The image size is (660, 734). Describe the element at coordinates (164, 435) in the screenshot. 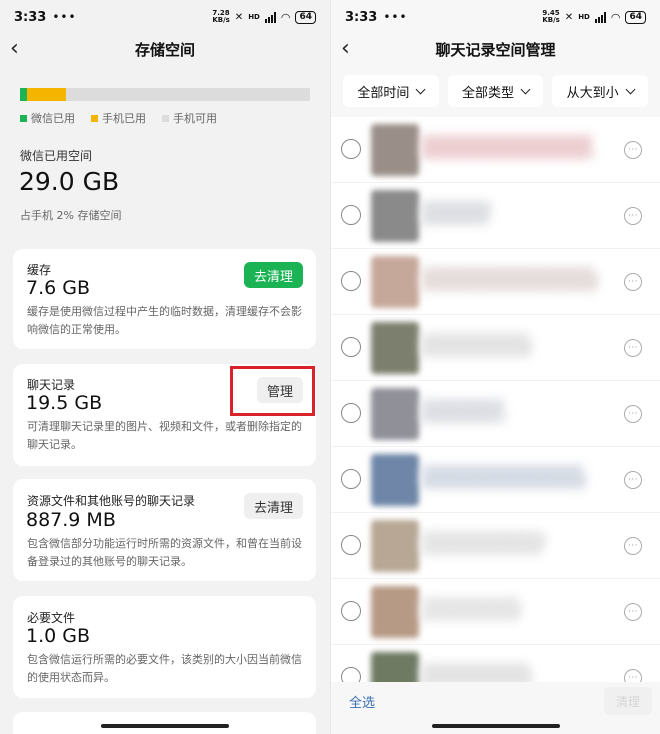

I see `card-description: 可清理聊天记录里的图片、视频和文件，或者删除指定的聊天记录。` at that location.